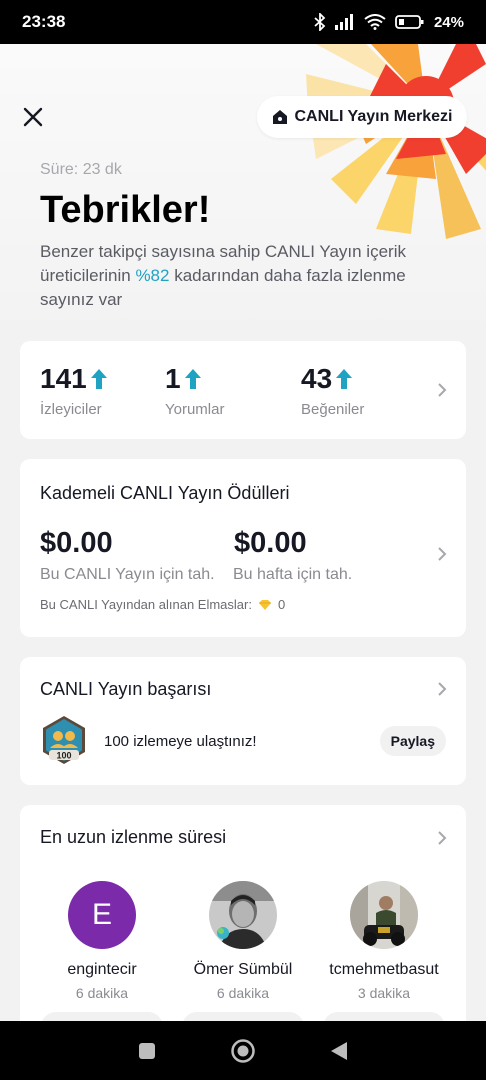 This screenshot has height=1080, width=486. I want to click on diamonds-value: 0, so click(281, 604).